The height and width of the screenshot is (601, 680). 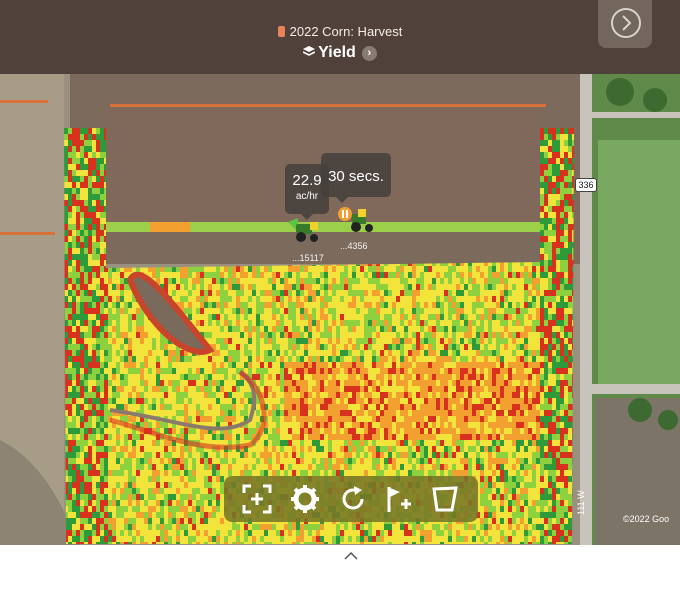 I want to click on layer-title: Yield, so click(x=337, y=52).